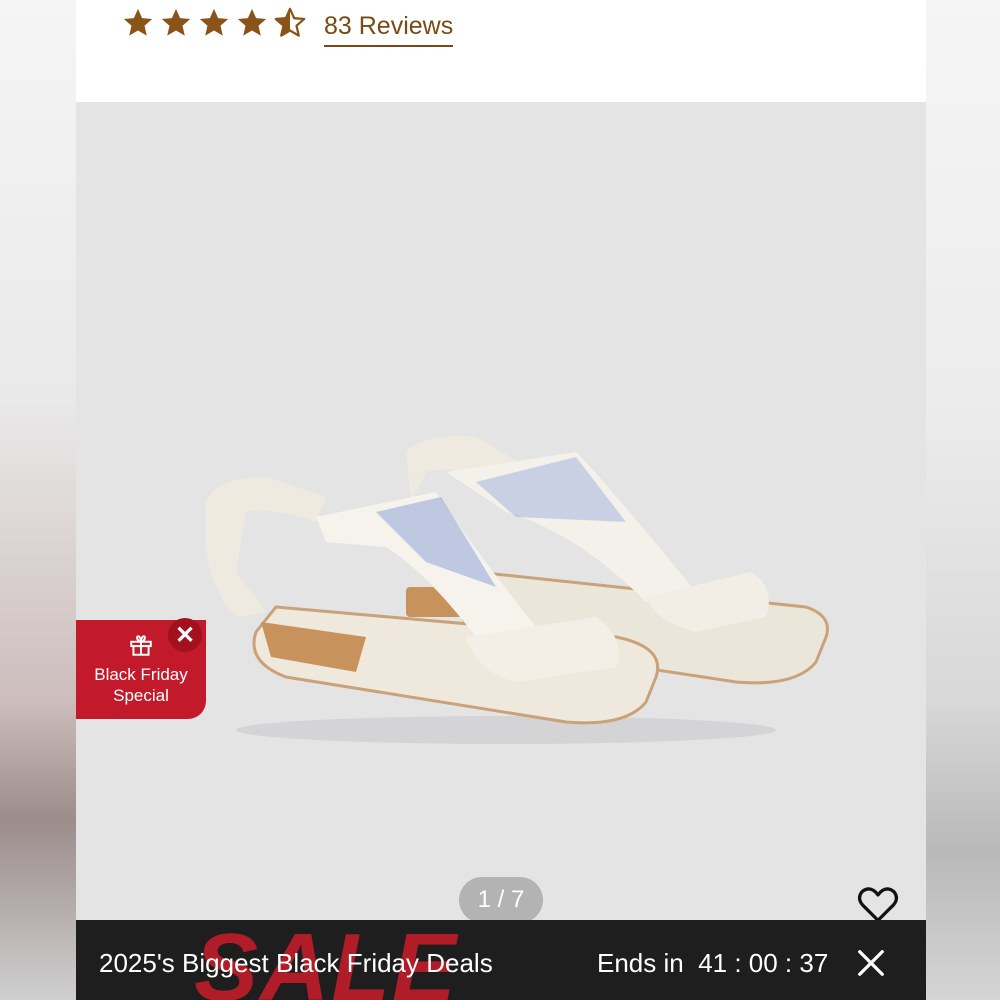 This screenshot has width=1000, height=1000. I want to click on half-star-icon, so click(290, 22).